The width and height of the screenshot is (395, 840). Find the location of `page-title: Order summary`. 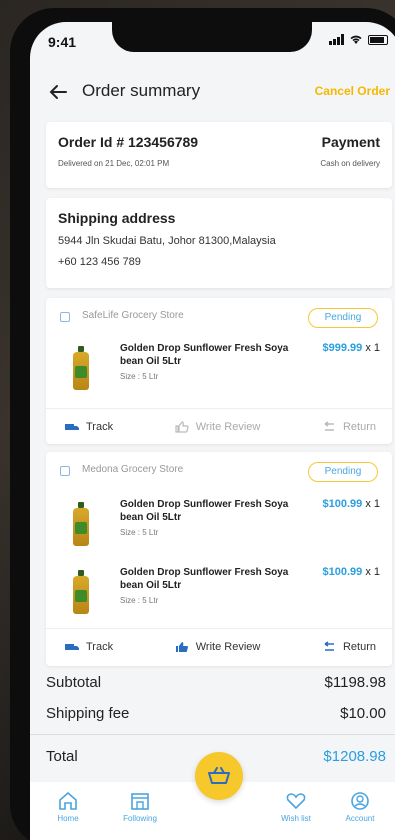

page-title: Order summary is located at coordinates (141, 90).